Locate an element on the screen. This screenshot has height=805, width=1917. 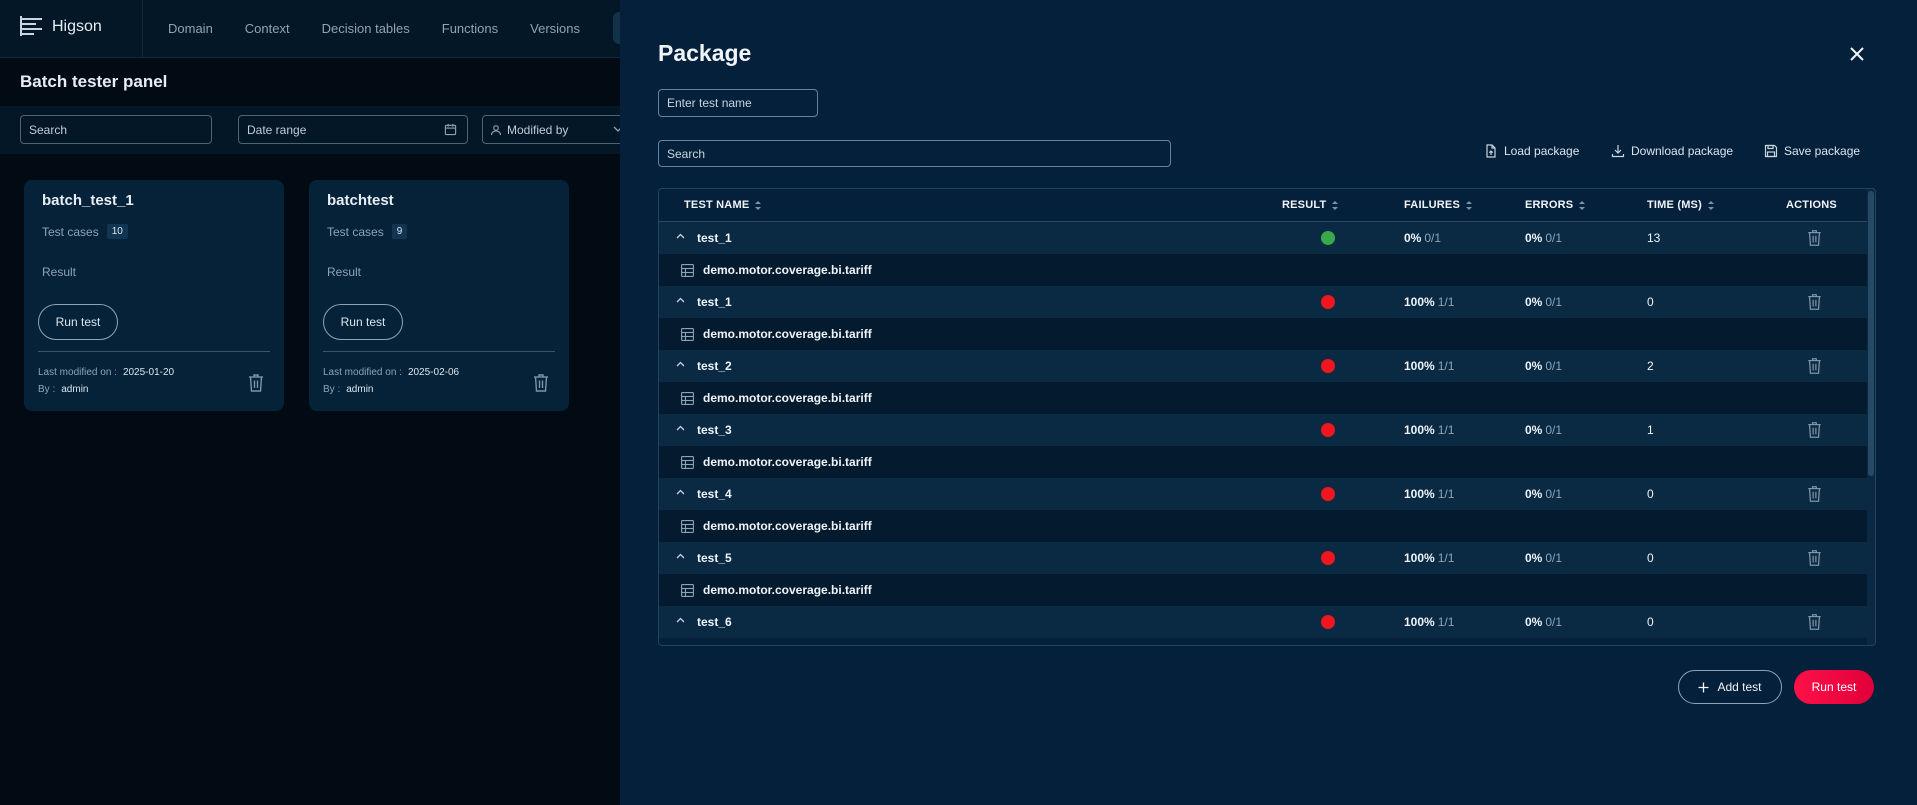
by-label: By : is located at coordinates (47, 389).